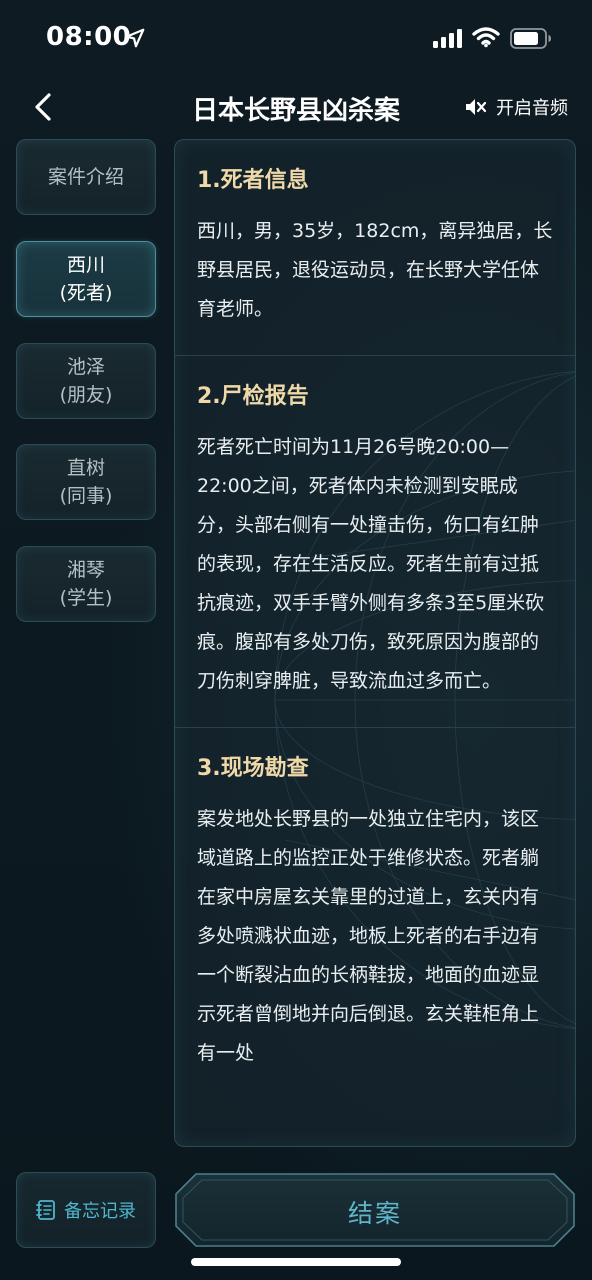  Describe the element at coordinates (86, 395) in the screenshot. I see `sidebar-item-role: (朋友)` at that location.